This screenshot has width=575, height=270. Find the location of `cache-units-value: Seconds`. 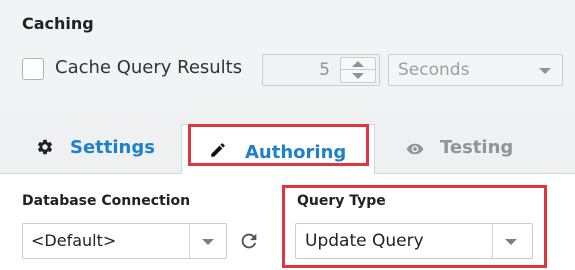

cache-units-value: Seconds is located at coordinates (434, 70).